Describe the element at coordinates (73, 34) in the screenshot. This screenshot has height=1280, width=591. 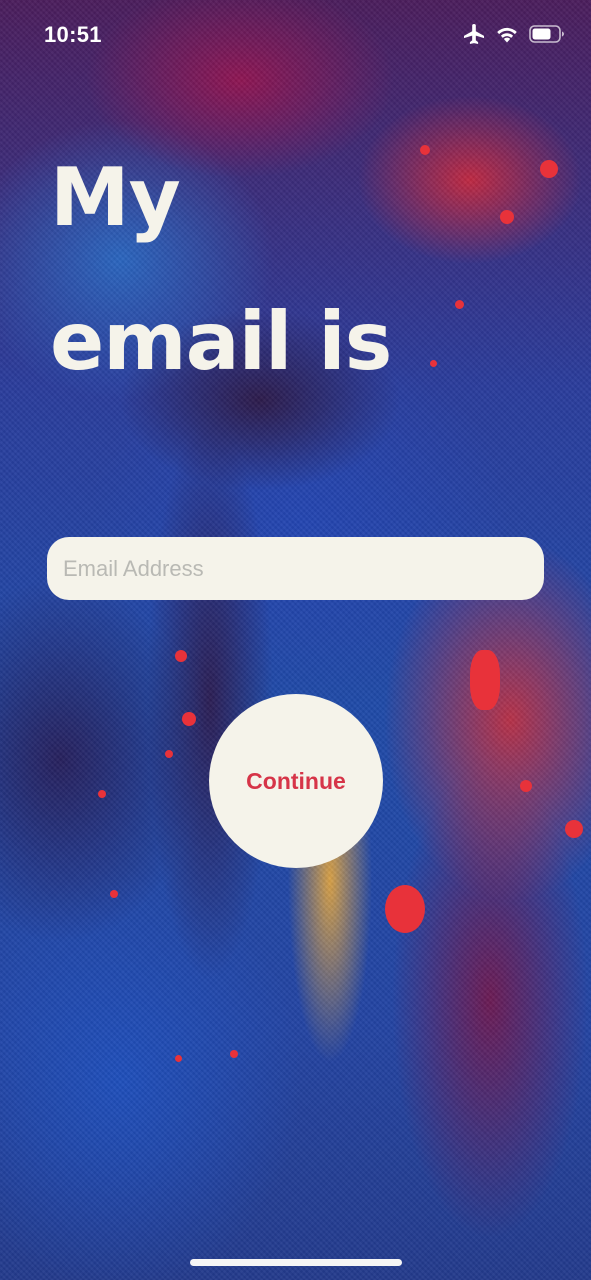
I see `status-time: 10:51` at that location.